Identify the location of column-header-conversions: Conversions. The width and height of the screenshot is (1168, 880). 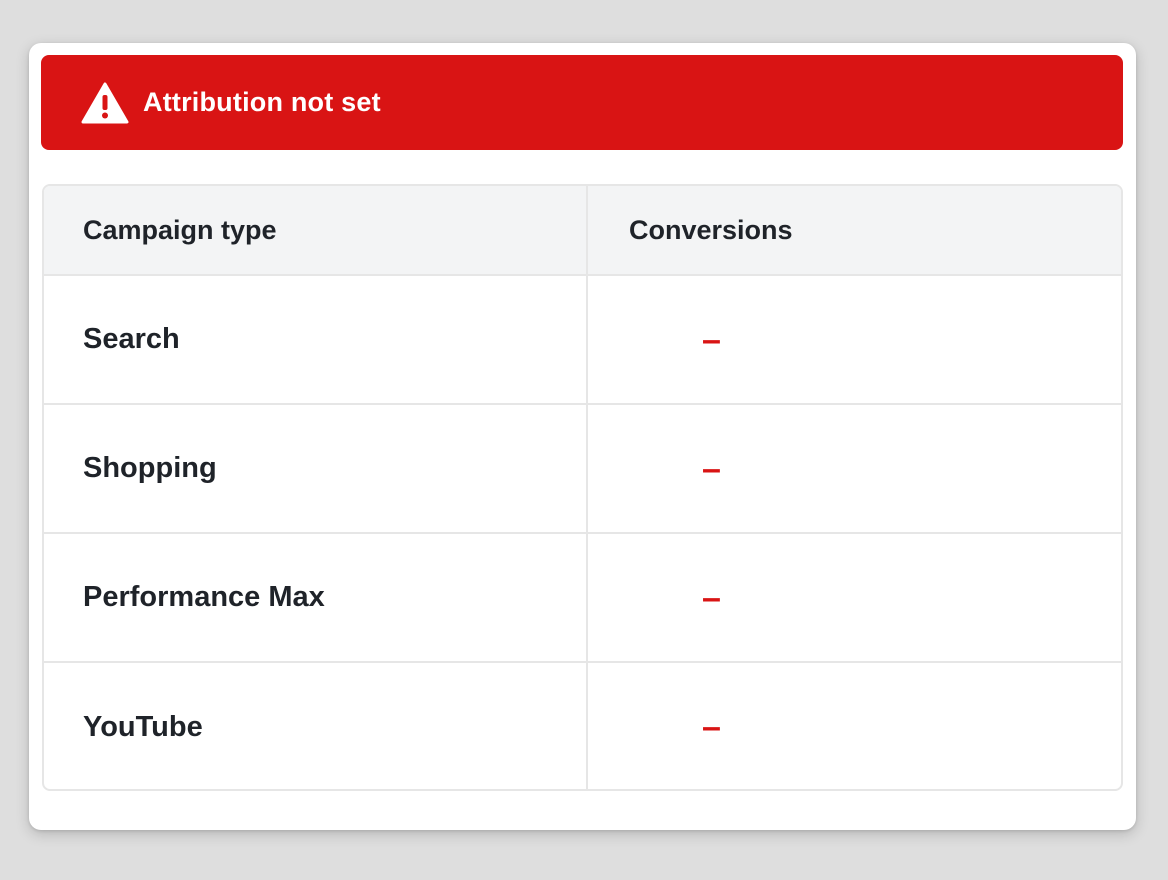
(854, 230).